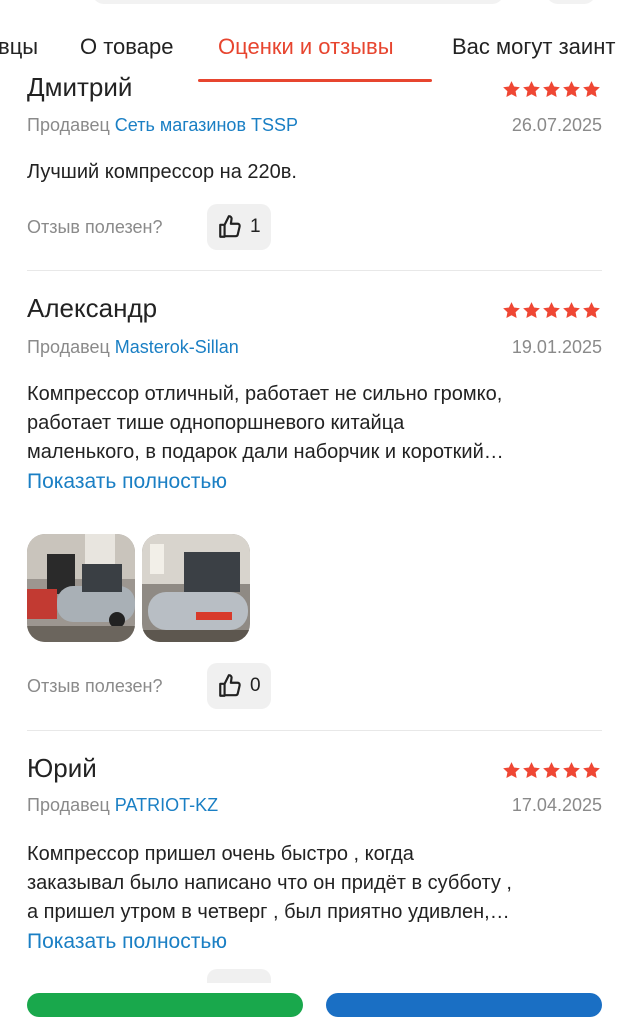 This screenshot has width=629, height=1017. I want to click on reviewer-name: Дмитрий, so click(80, 87).